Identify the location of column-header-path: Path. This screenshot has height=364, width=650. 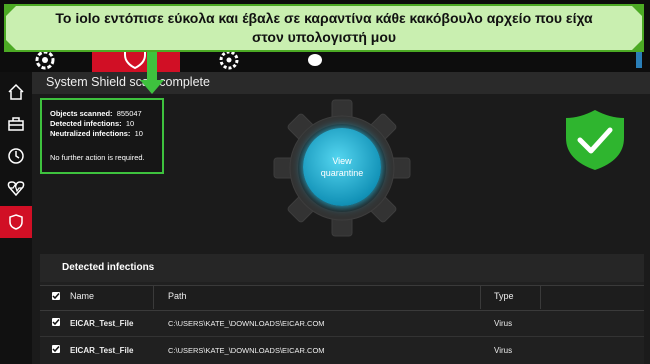
(177, 296).